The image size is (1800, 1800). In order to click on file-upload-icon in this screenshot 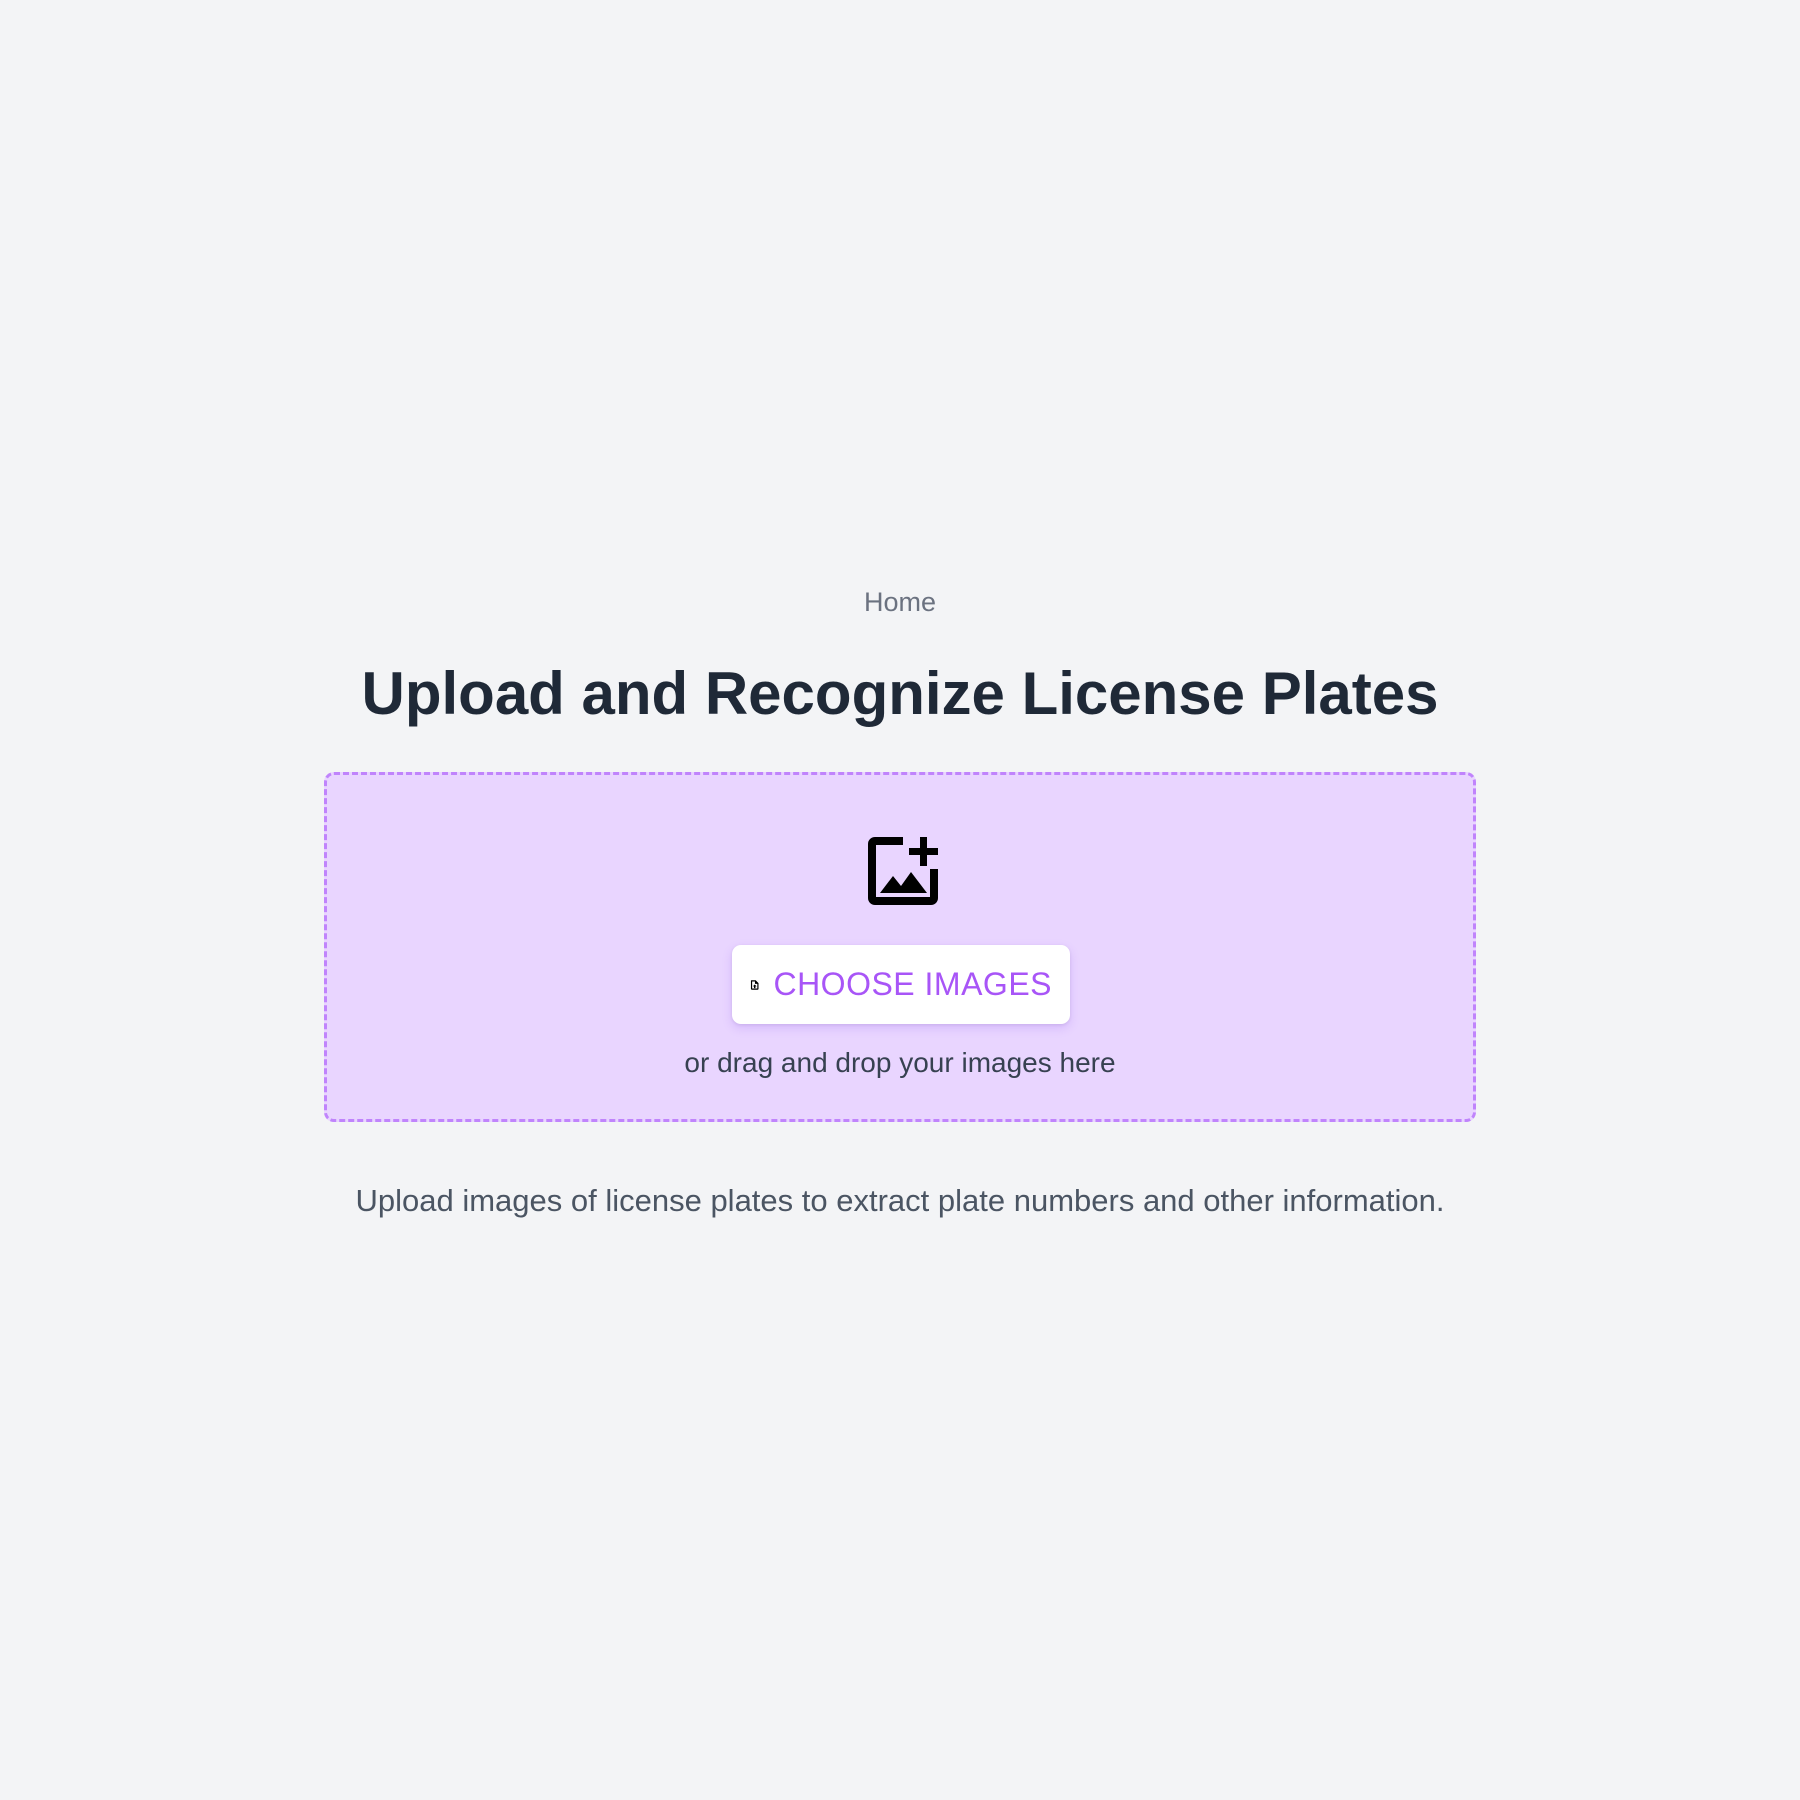, I will do `click(754, 984)`.